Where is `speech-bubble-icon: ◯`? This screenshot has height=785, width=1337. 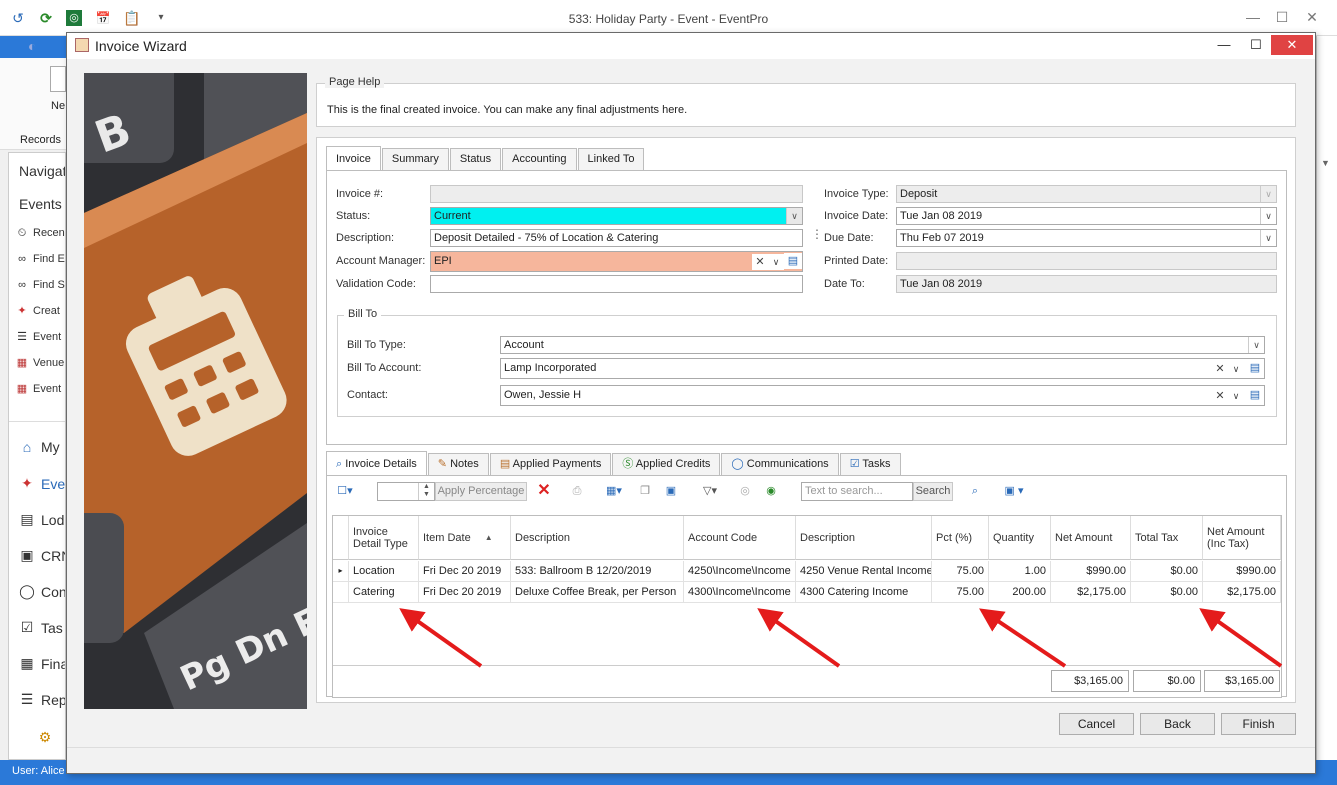
speech-bubble-icon: ◯ is located at coordinates (27, 591).